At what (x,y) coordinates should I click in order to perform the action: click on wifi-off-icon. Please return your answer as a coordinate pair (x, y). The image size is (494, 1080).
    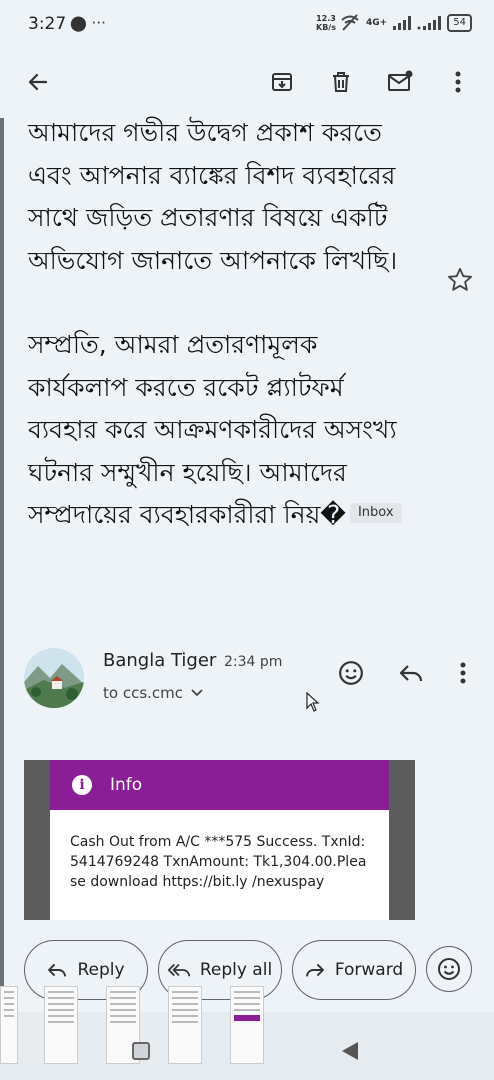
    Looking at the image, I should click on (350, 22).